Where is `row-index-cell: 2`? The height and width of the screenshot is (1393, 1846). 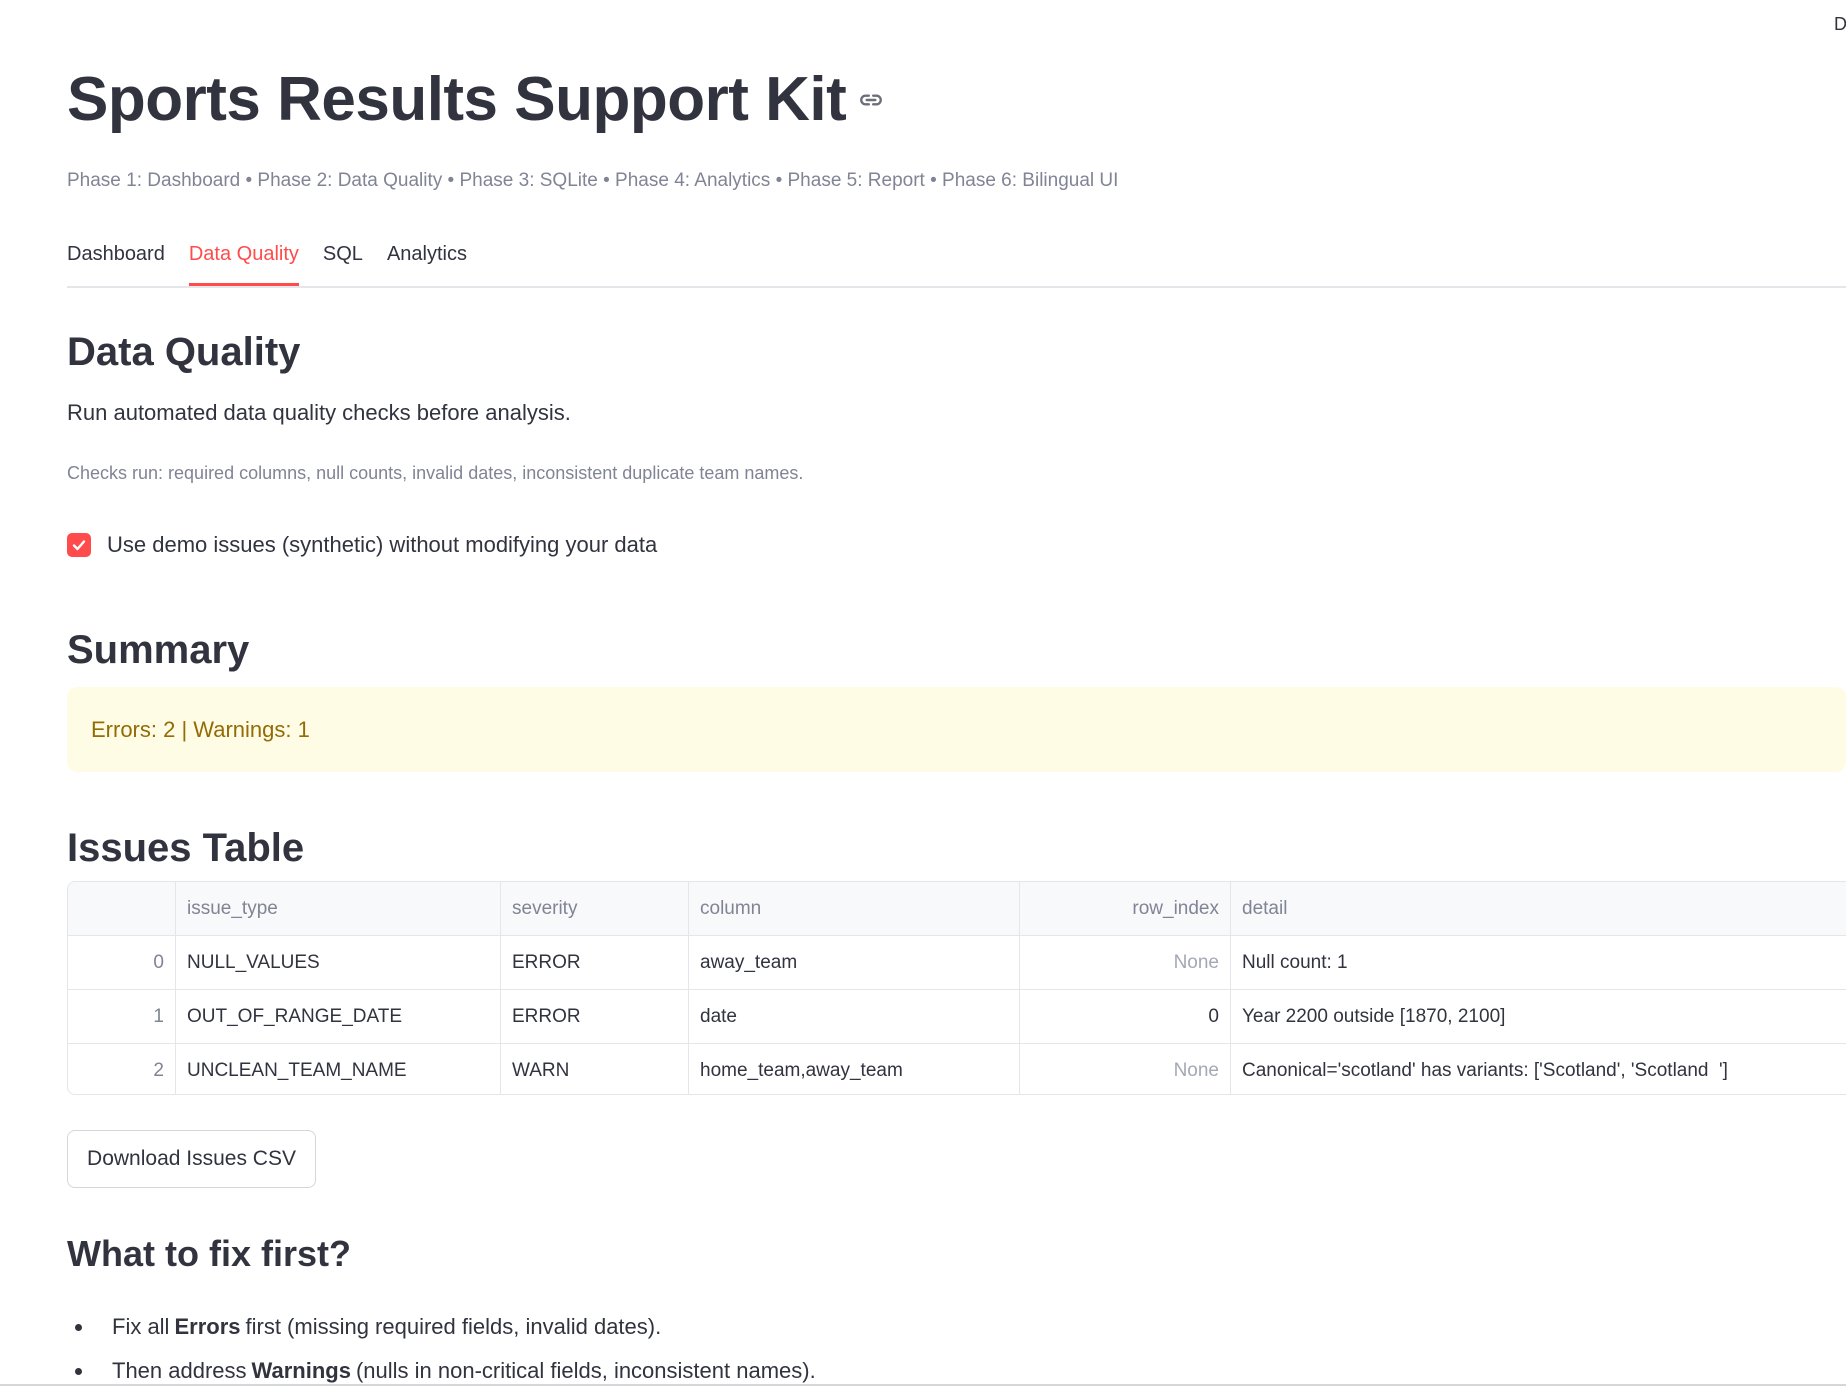
row-index-cell: 2 is located at coordinates (122, 1069).